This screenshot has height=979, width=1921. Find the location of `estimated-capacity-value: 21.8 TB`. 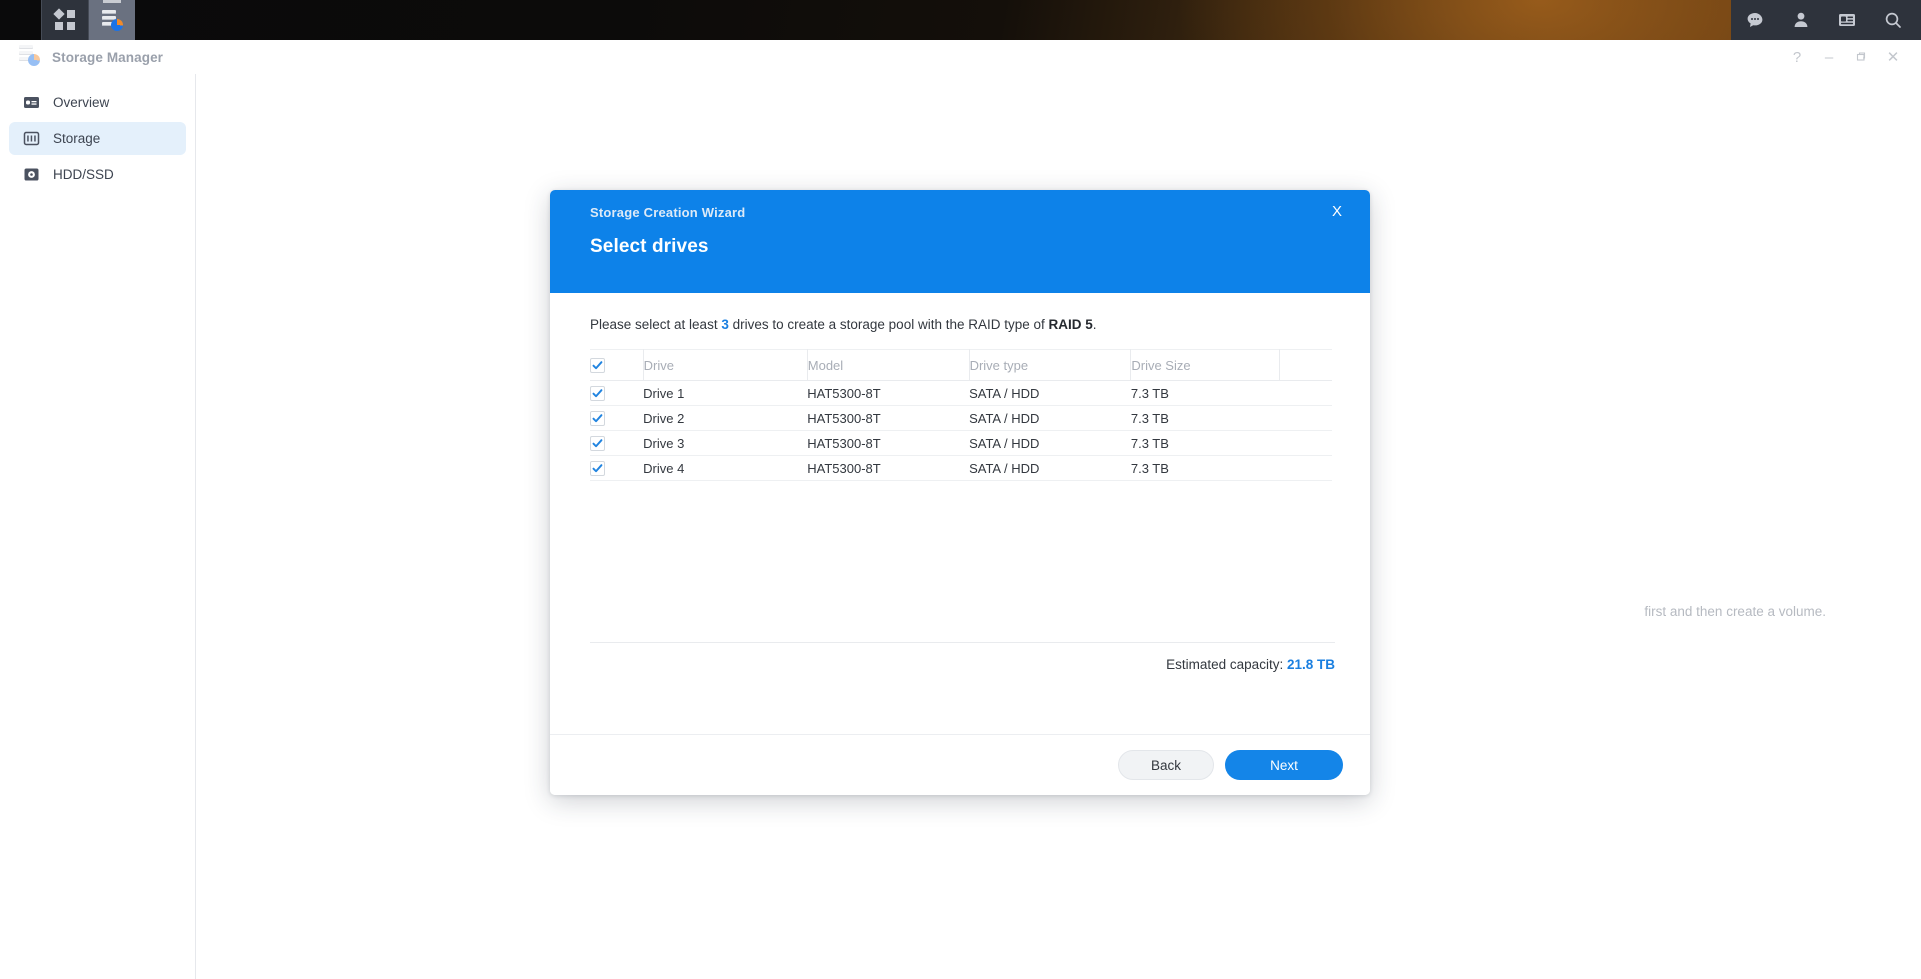

estimated-capacity-value: 21.8 TB is located at coordinates (1310, 664).